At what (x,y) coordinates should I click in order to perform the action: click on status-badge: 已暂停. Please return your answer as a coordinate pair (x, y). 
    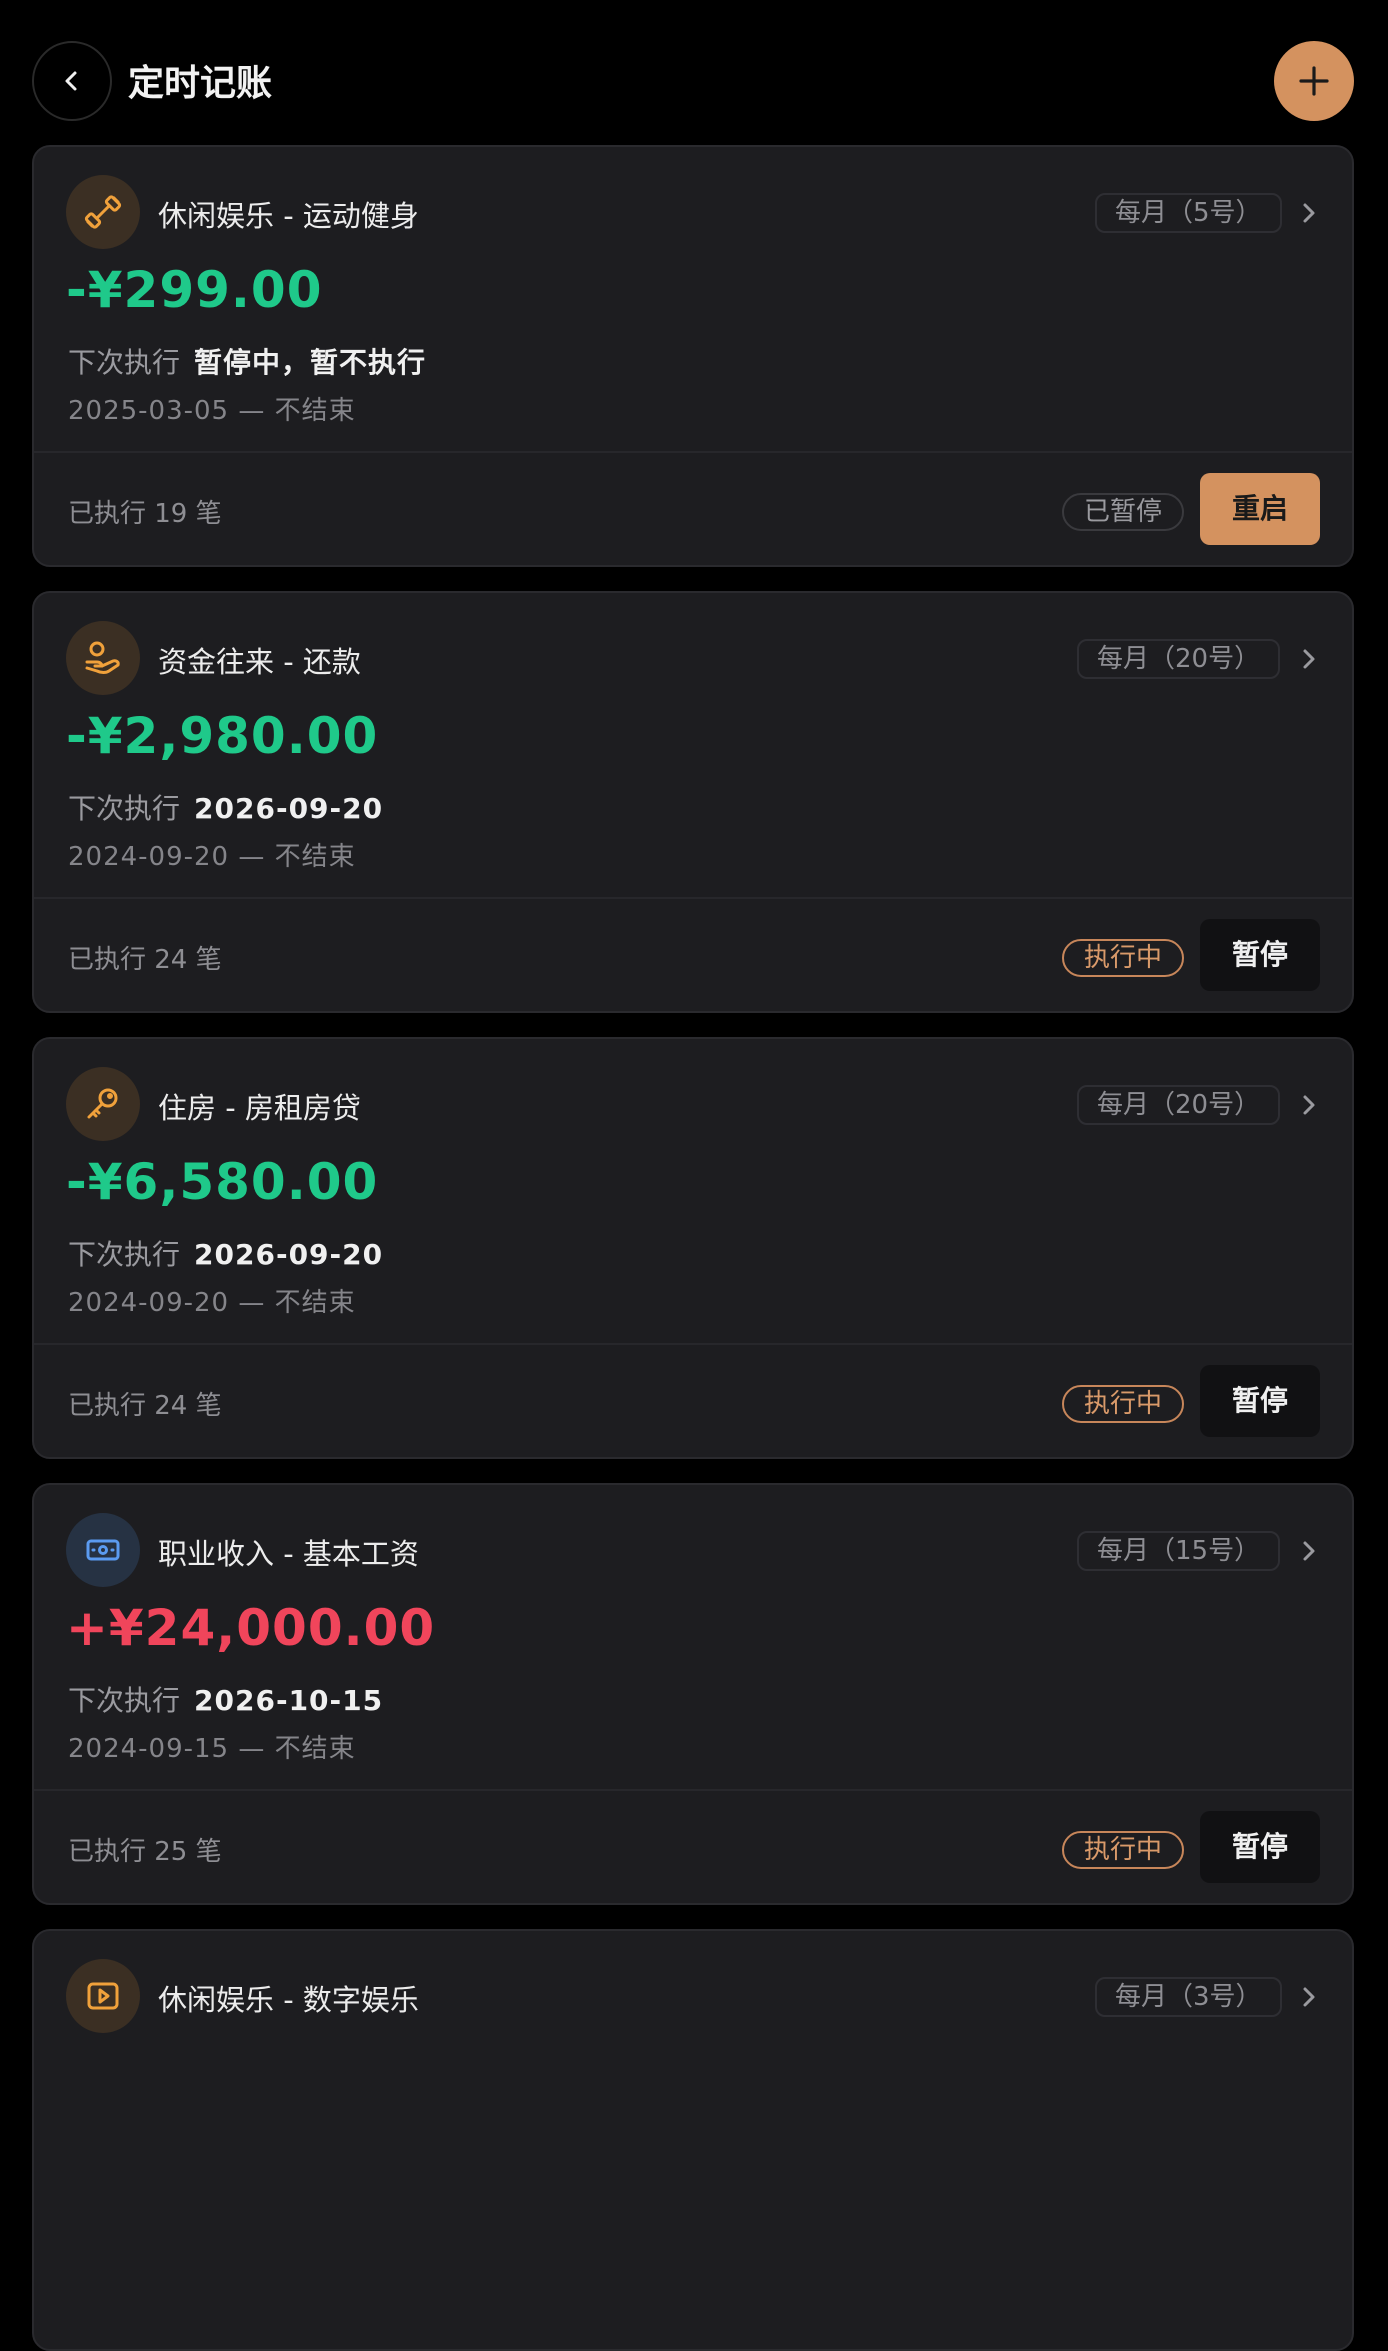
    Looking at the image, I should click on (1123, 512).